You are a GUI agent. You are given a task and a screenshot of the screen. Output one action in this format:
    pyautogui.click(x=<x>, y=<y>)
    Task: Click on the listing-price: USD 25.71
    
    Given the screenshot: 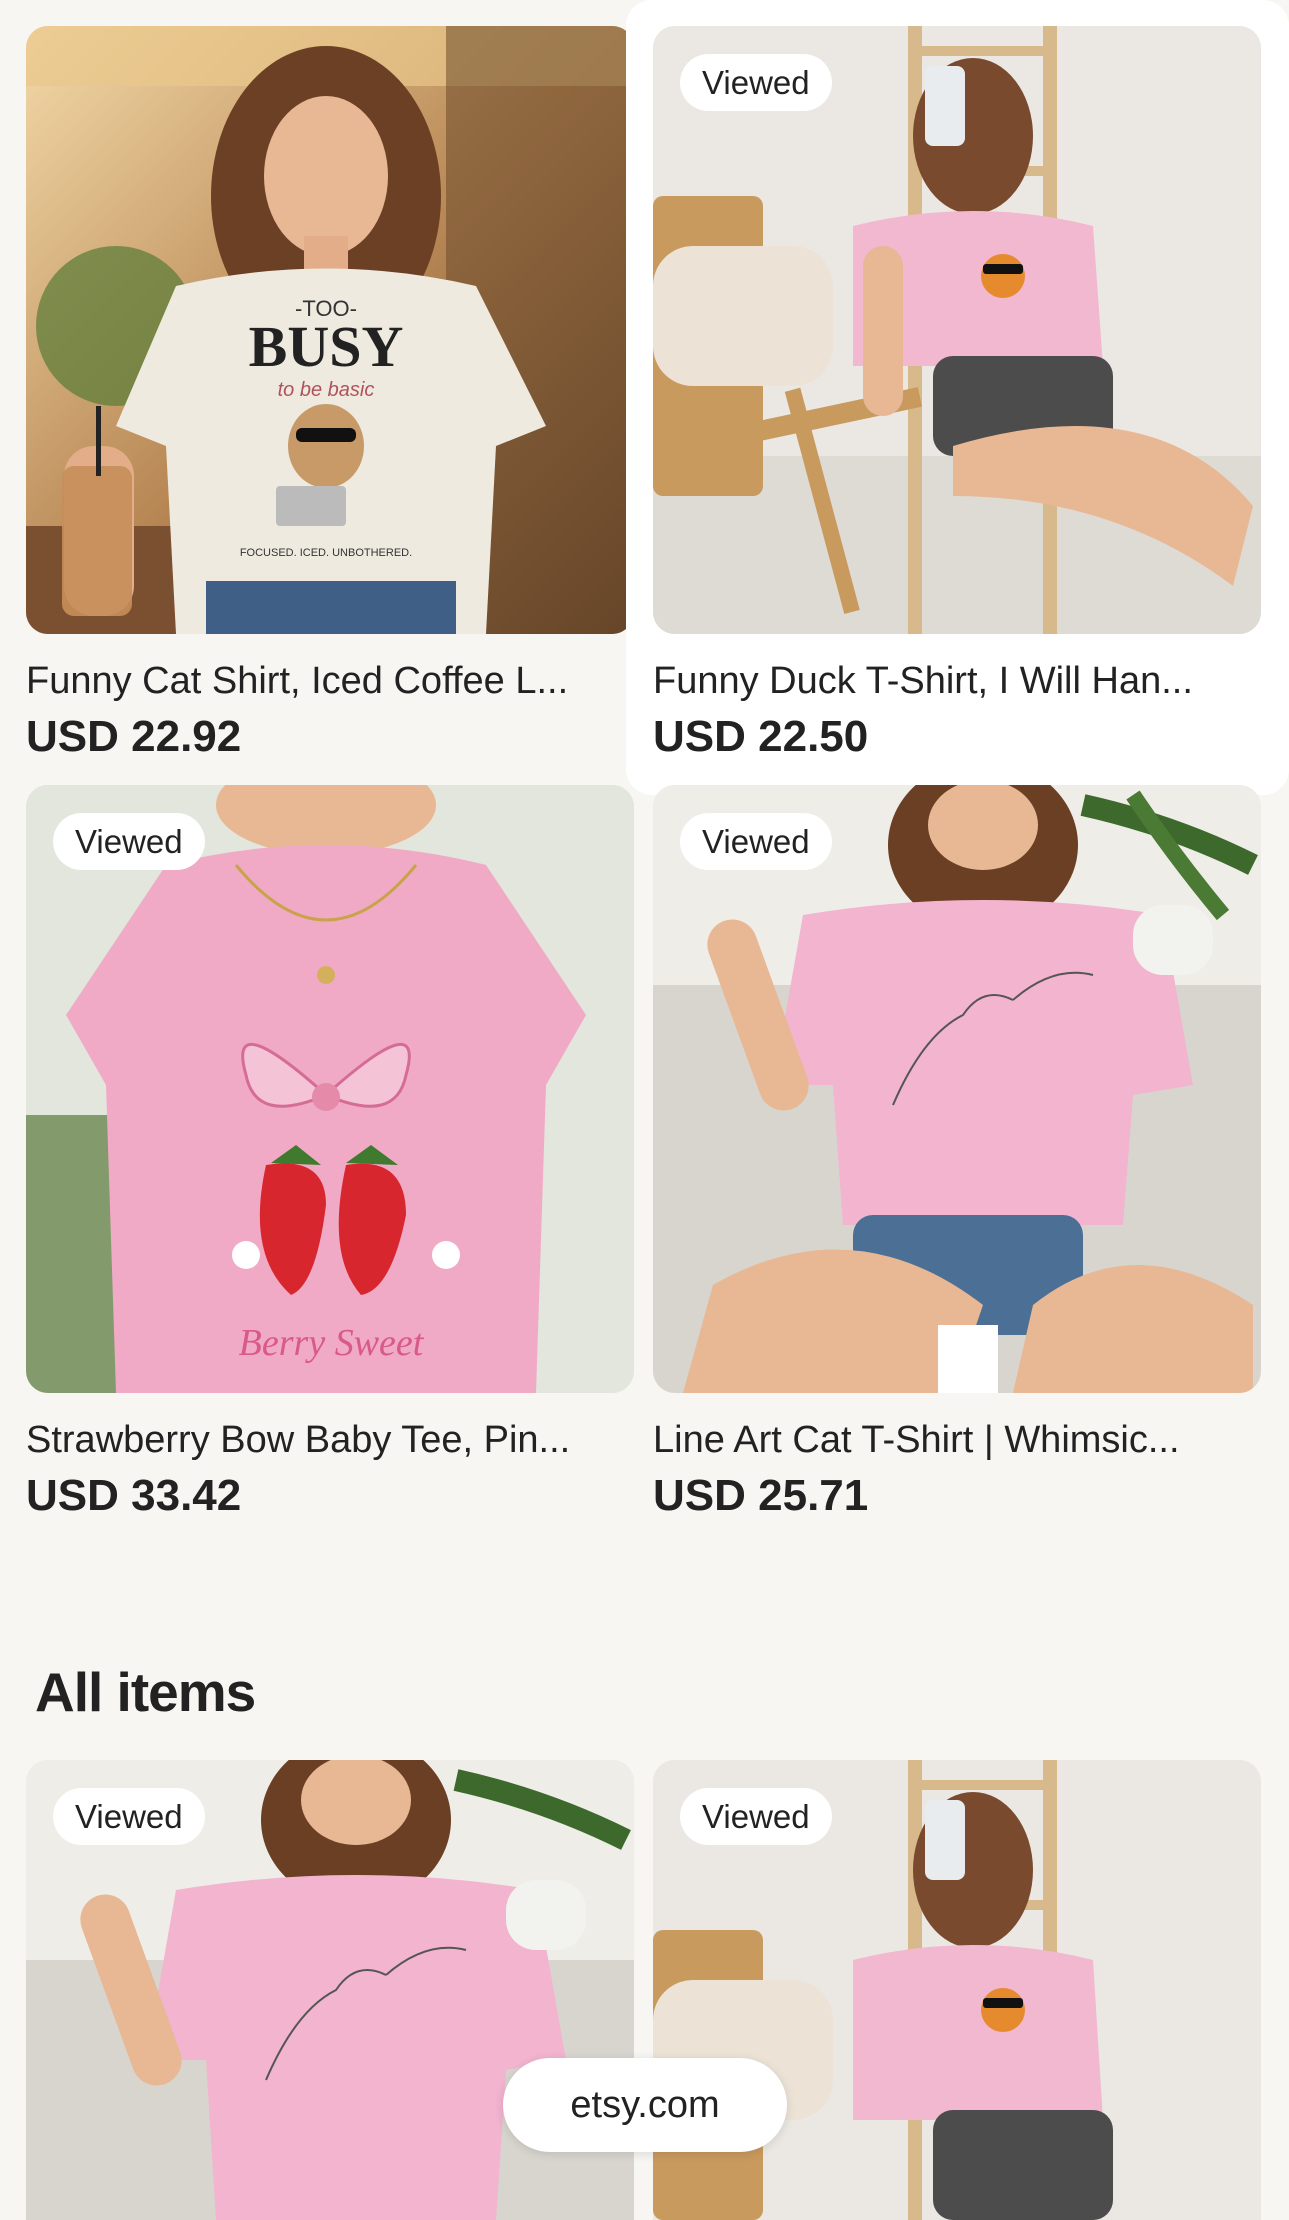 What is the action you would take?
    pyautogui.click(x=761, y=1495)
    